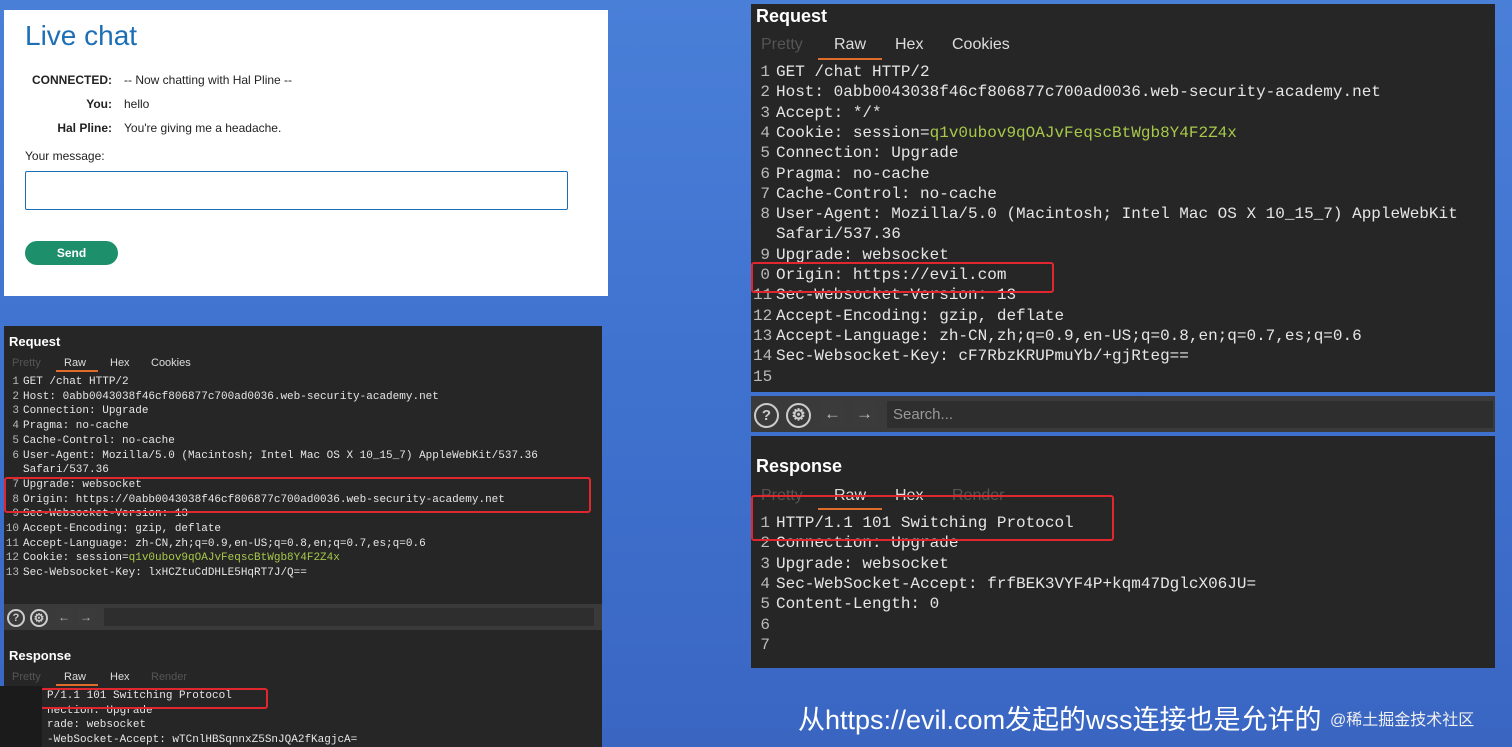  What do you see at coordinates (792, 16) in the screenshot?
I see `big-request-title: Request` at bounding box center [792, 16].